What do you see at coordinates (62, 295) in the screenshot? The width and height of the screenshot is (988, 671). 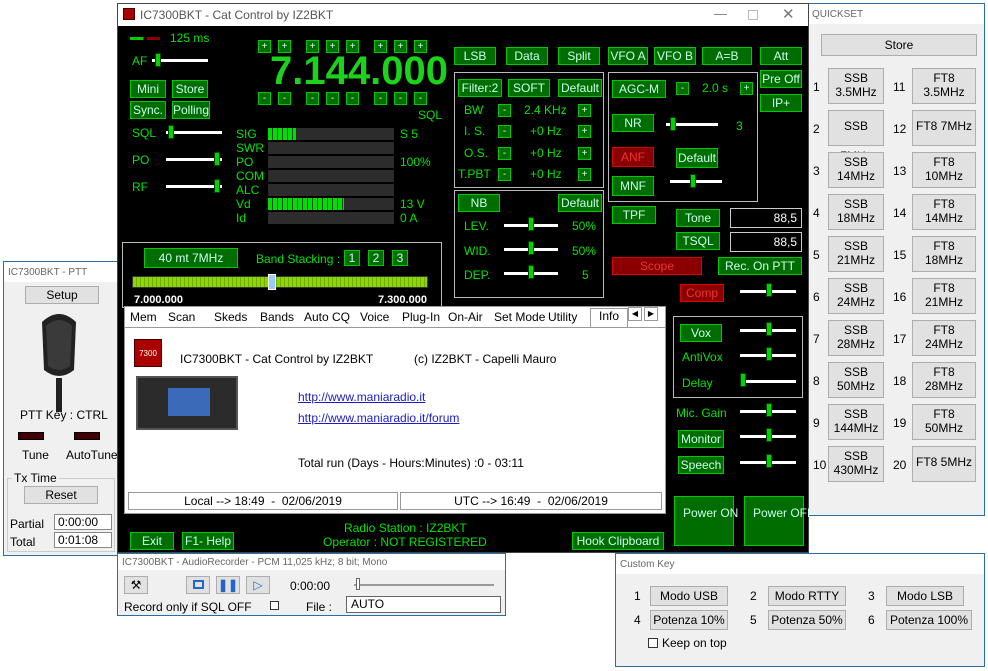 I see `setup-button: Setup` at bounding box center [62, 295].